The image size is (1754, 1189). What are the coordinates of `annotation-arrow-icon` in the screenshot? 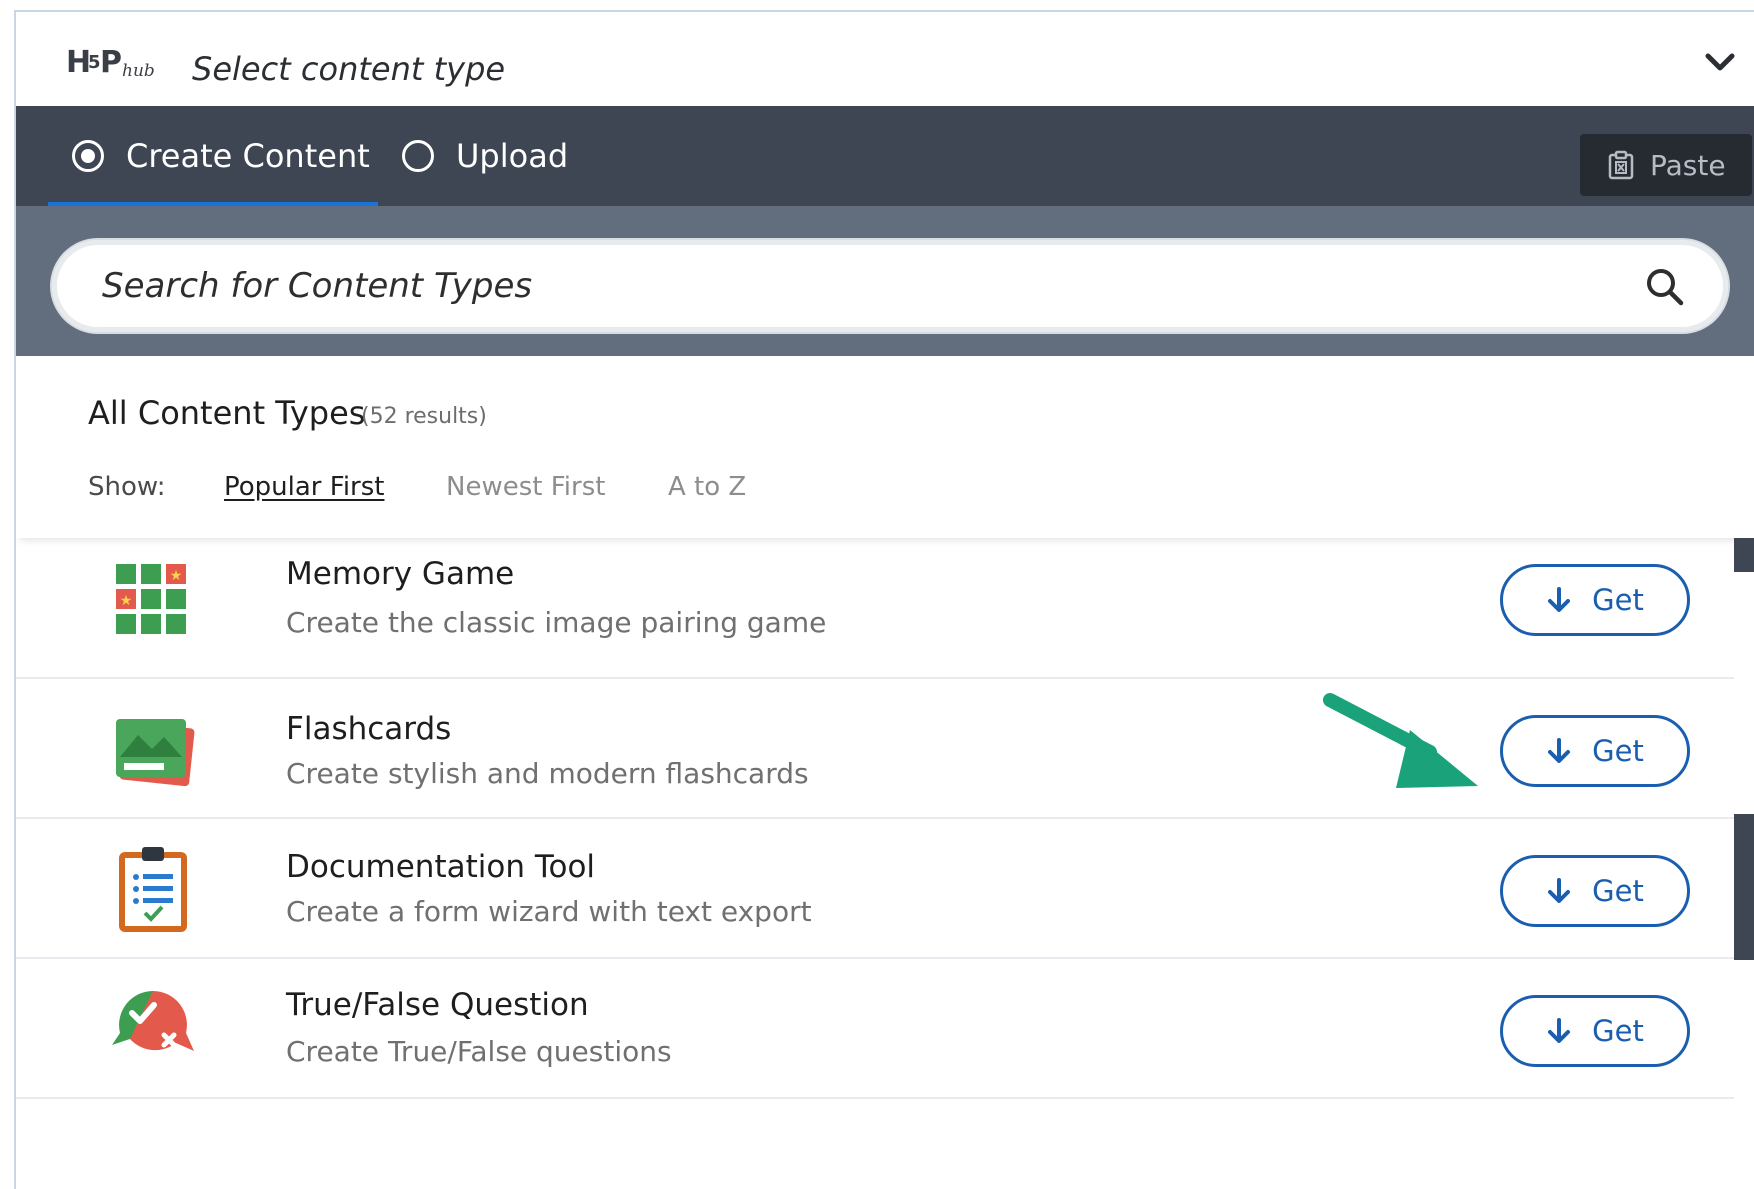 It's located at (1400, 740).